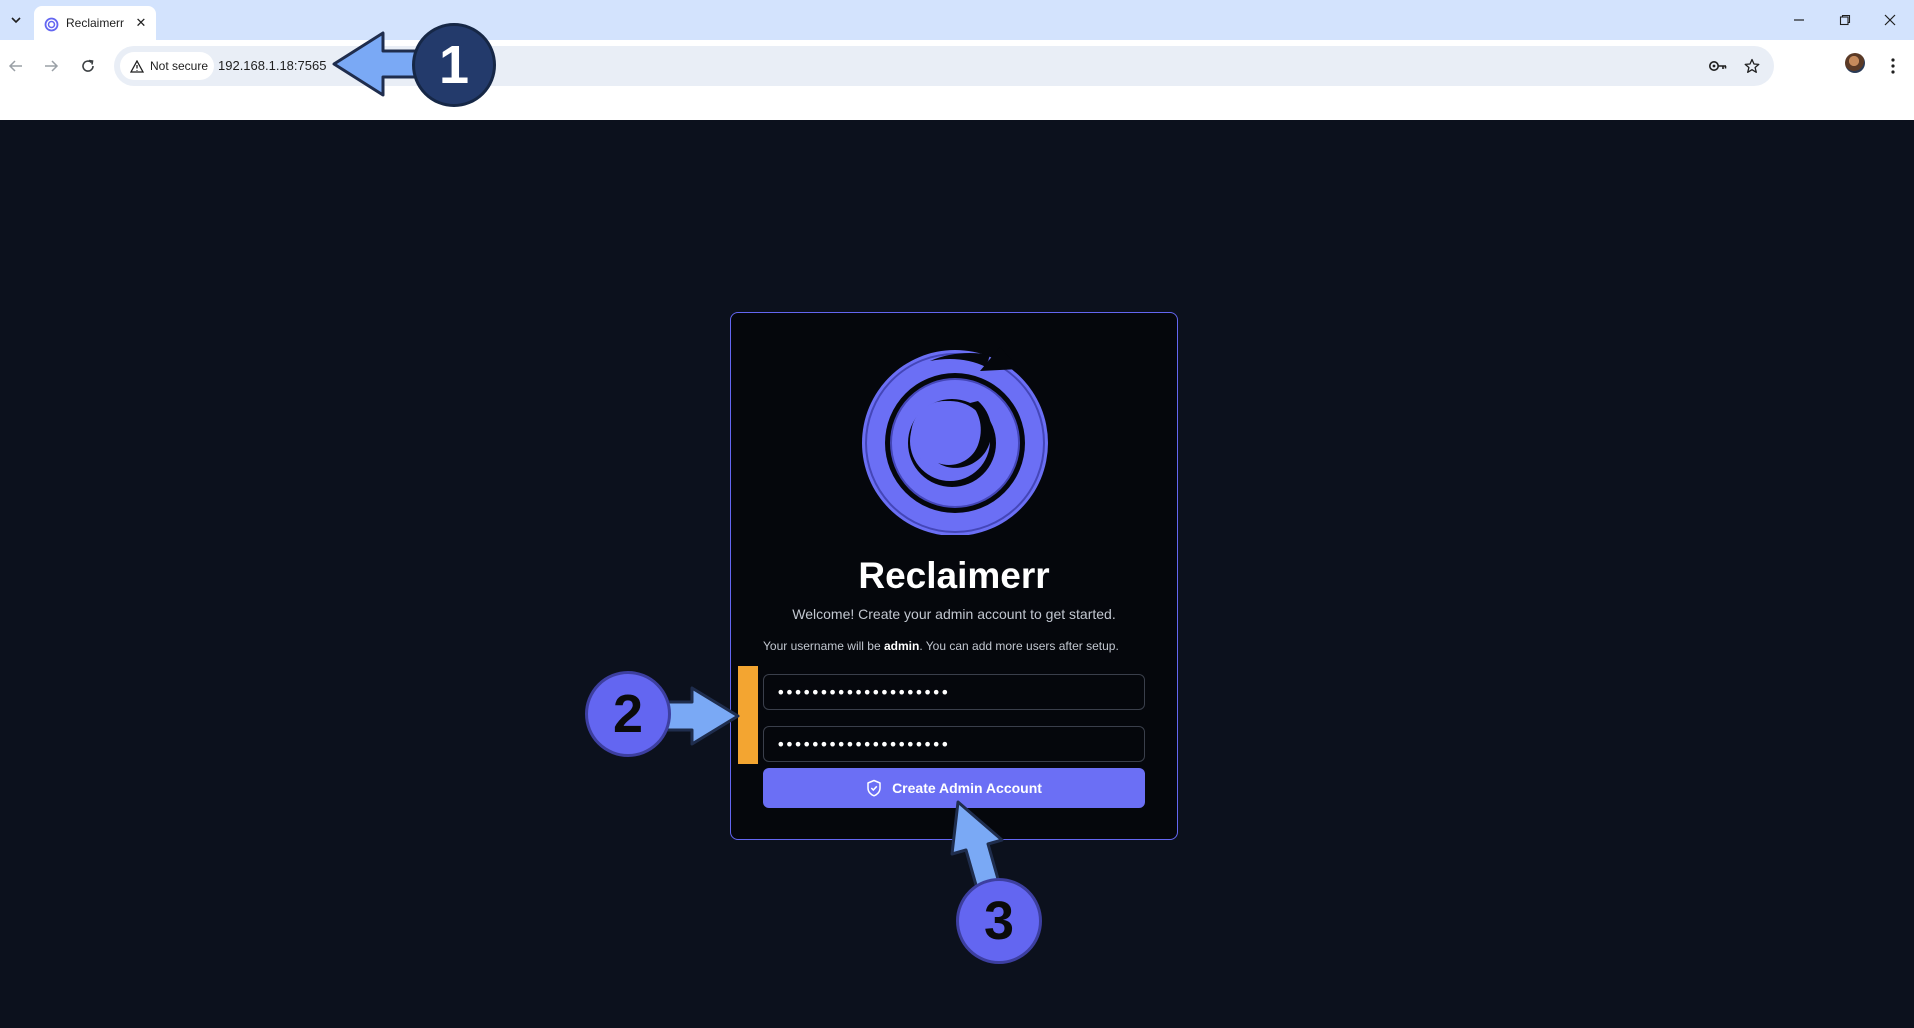  Describe the element at coordinates (137, 66) in the screenshot. I see `warning-icon` at that location.